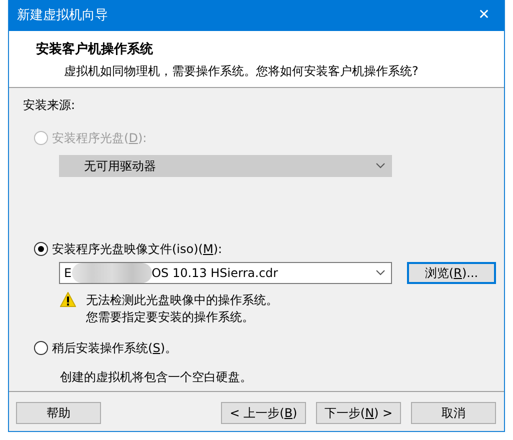 The image size is (513, 440). Describe the element at coordinates (58, 413) in the screenshot. I see `help-button: 帮助` at that location.